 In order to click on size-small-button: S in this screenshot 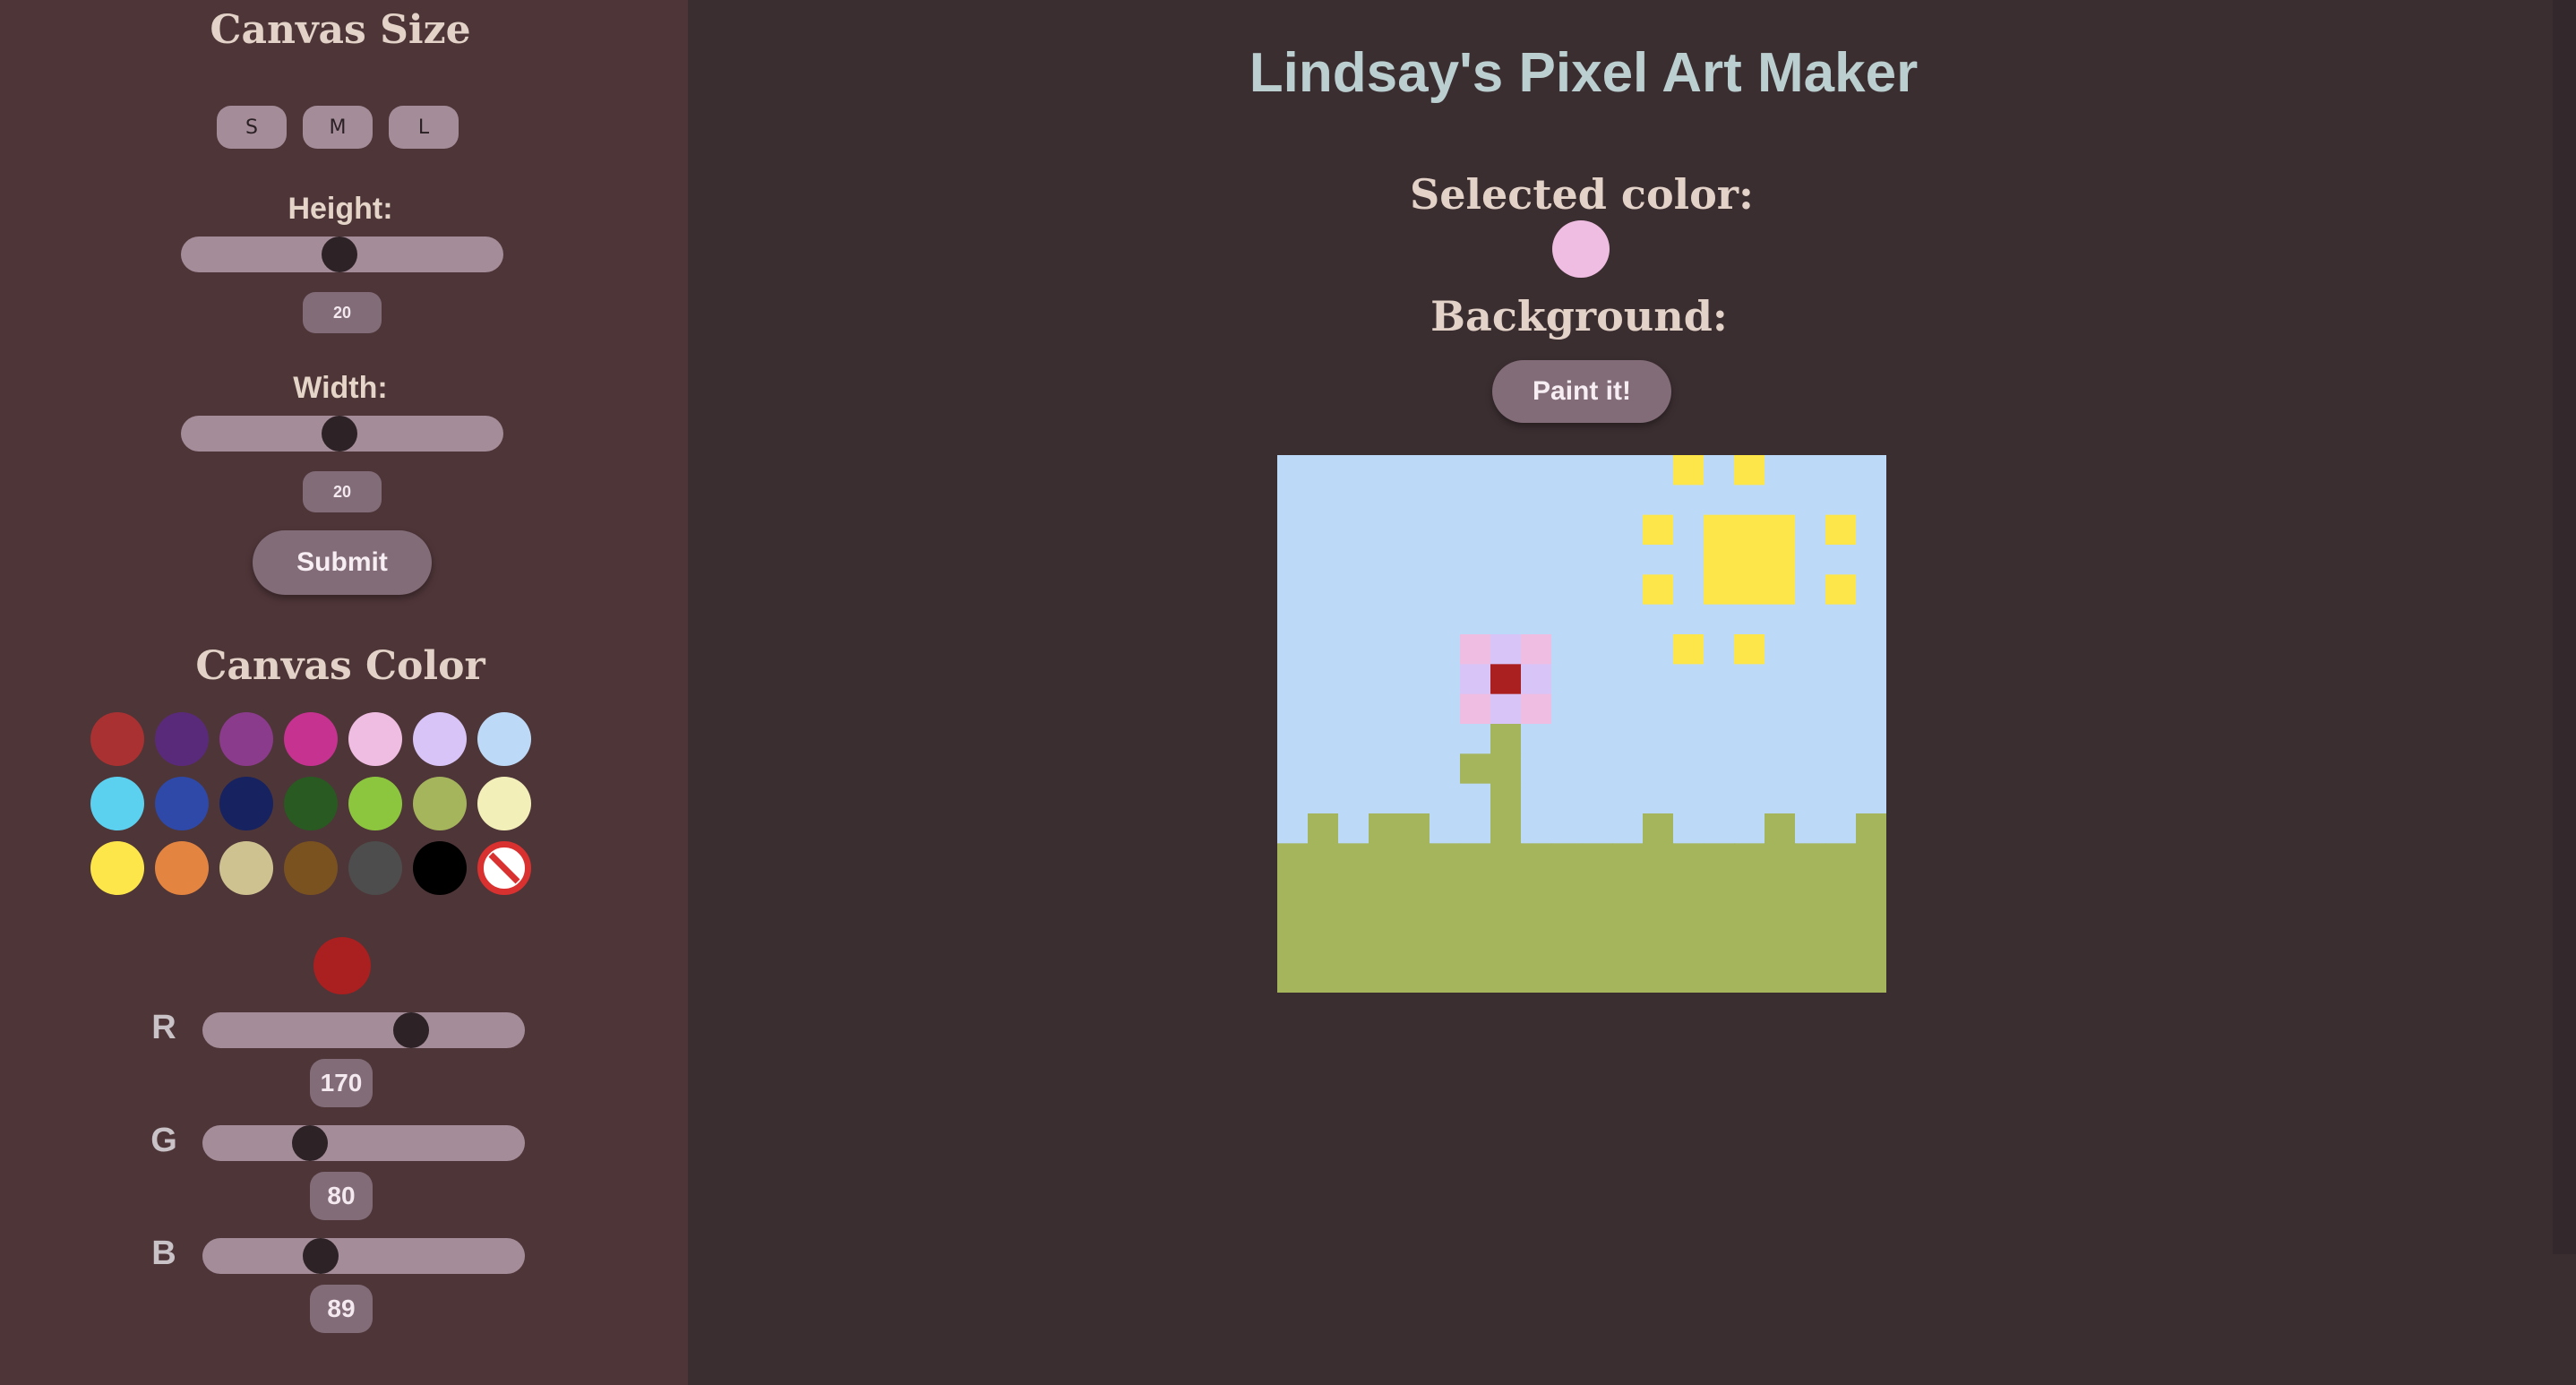, I will do `click(252, 128)`.